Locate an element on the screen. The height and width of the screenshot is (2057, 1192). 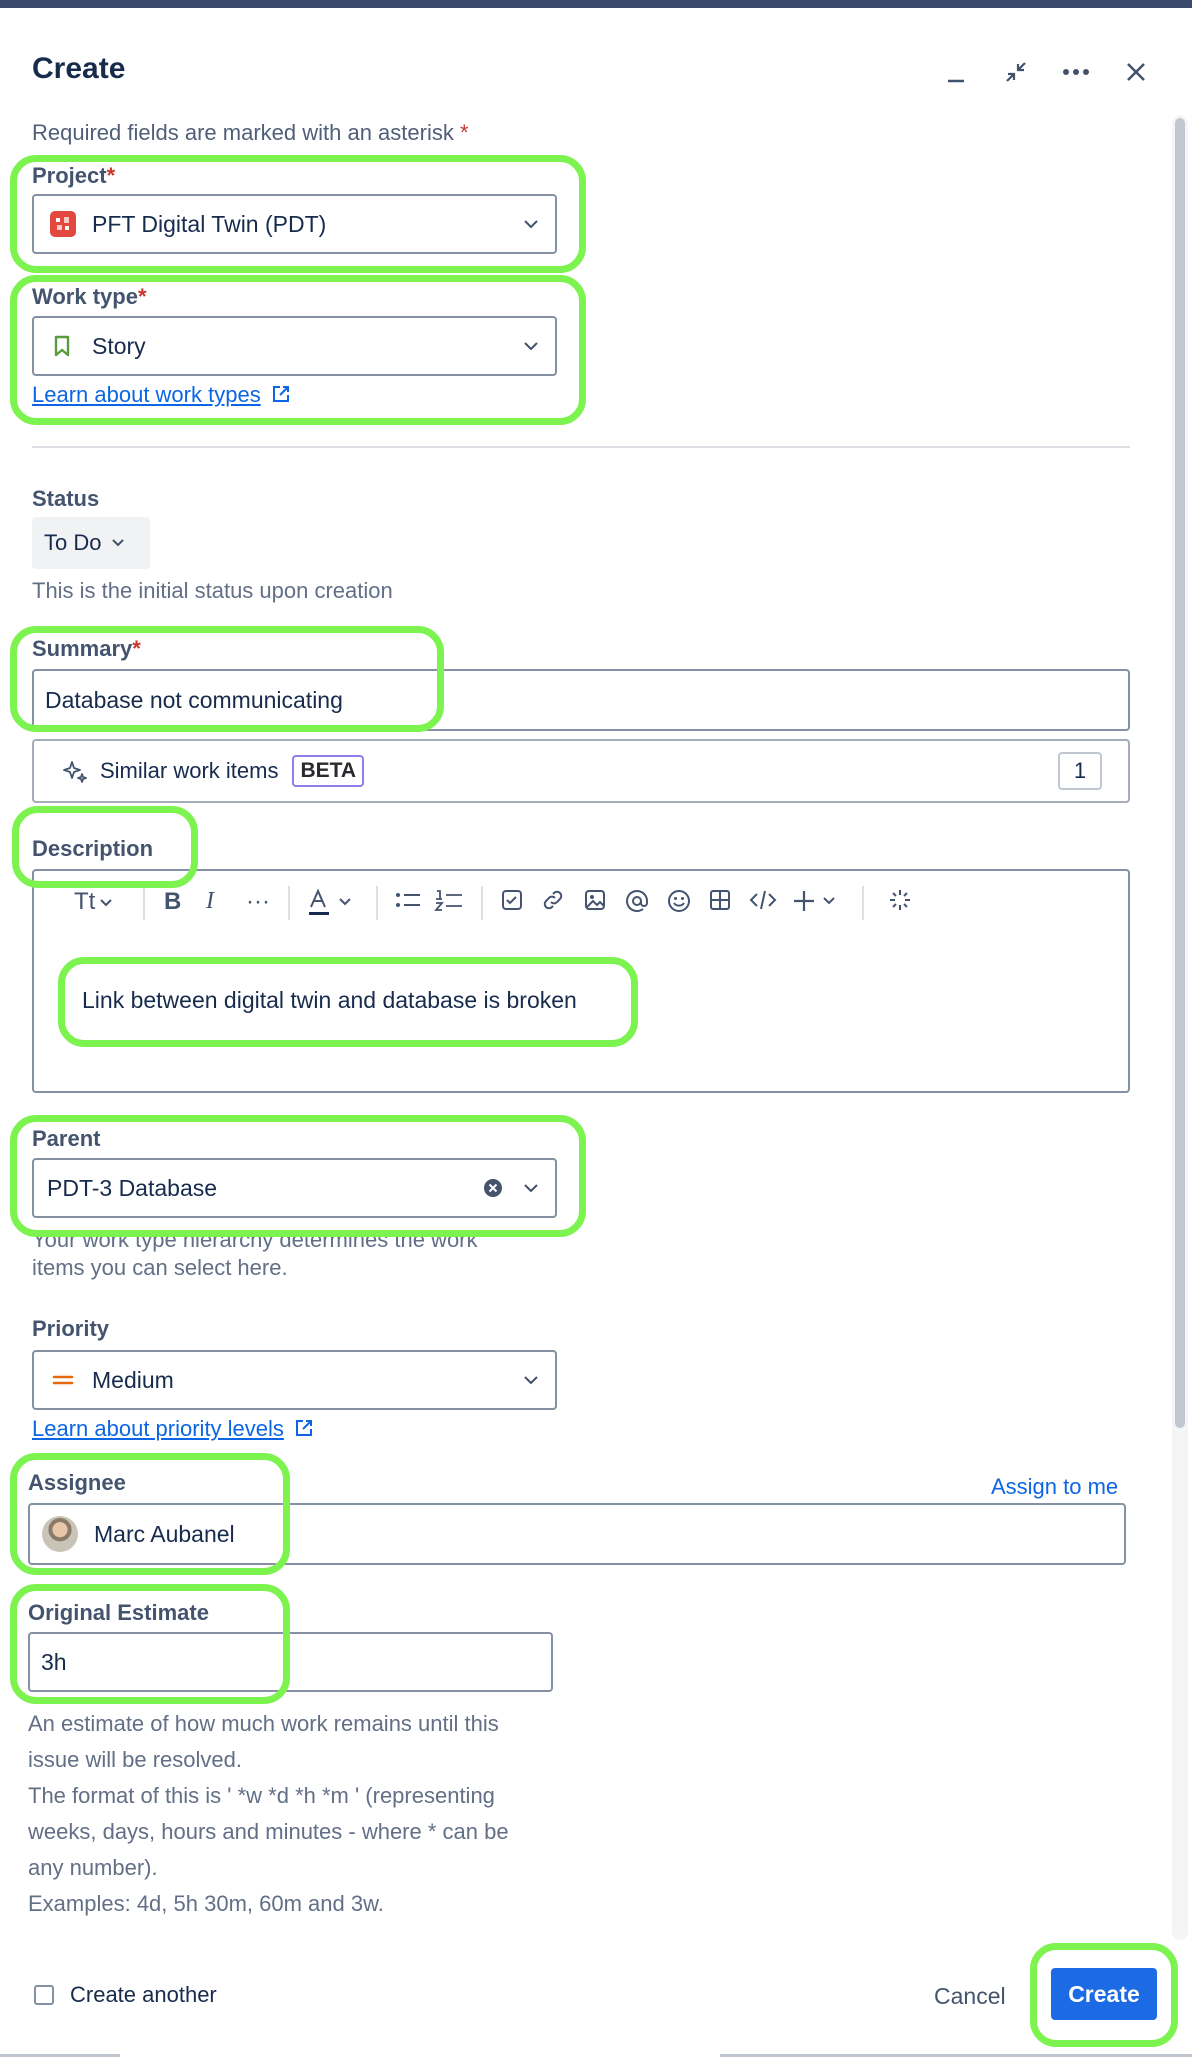
summary-input: Database not communicating is located at coordinates (581, 700).